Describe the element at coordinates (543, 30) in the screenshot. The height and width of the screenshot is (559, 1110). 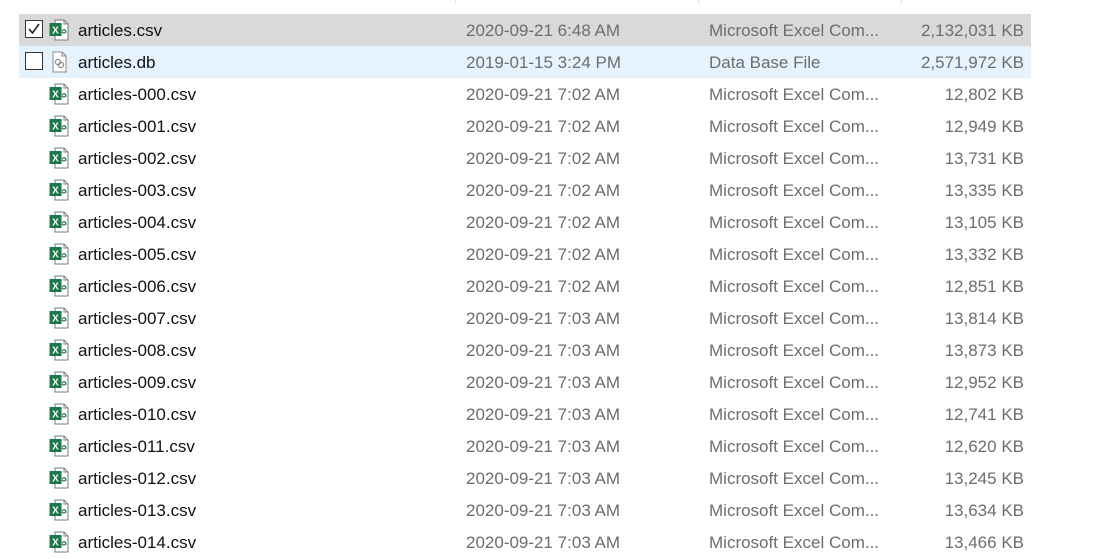
I see `file-date-modified: 2020-09-21 6:48 AM` at that location.